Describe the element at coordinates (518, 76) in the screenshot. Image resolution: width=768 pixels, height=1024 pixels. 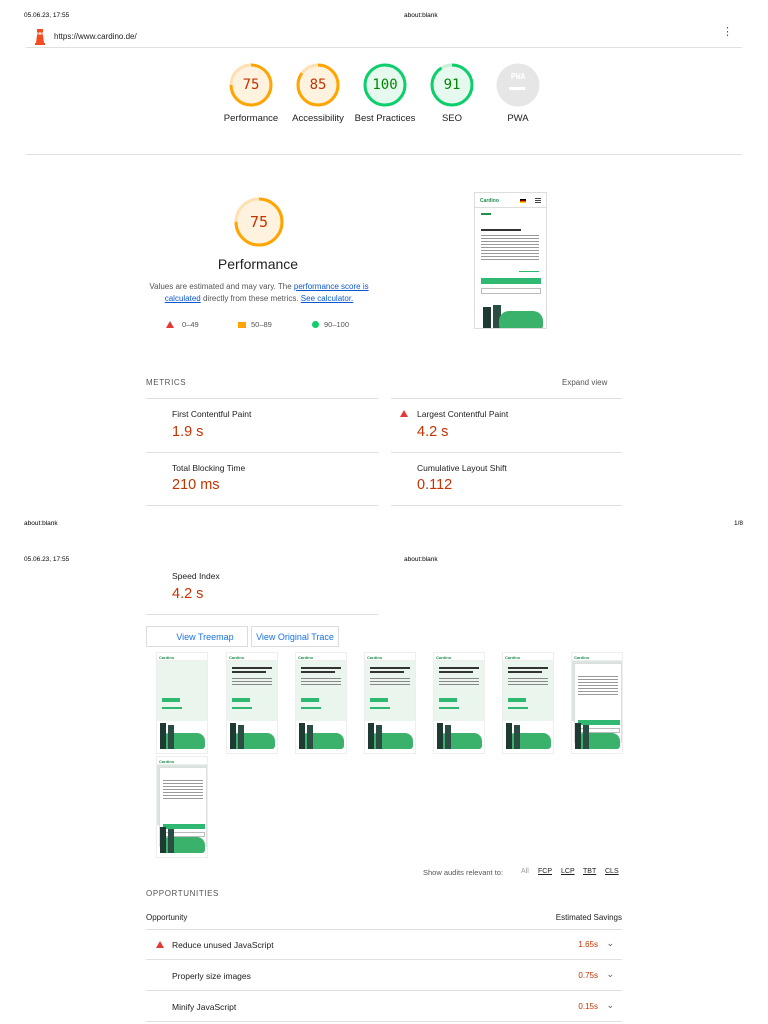
I see `category-score: PWA` at that location.